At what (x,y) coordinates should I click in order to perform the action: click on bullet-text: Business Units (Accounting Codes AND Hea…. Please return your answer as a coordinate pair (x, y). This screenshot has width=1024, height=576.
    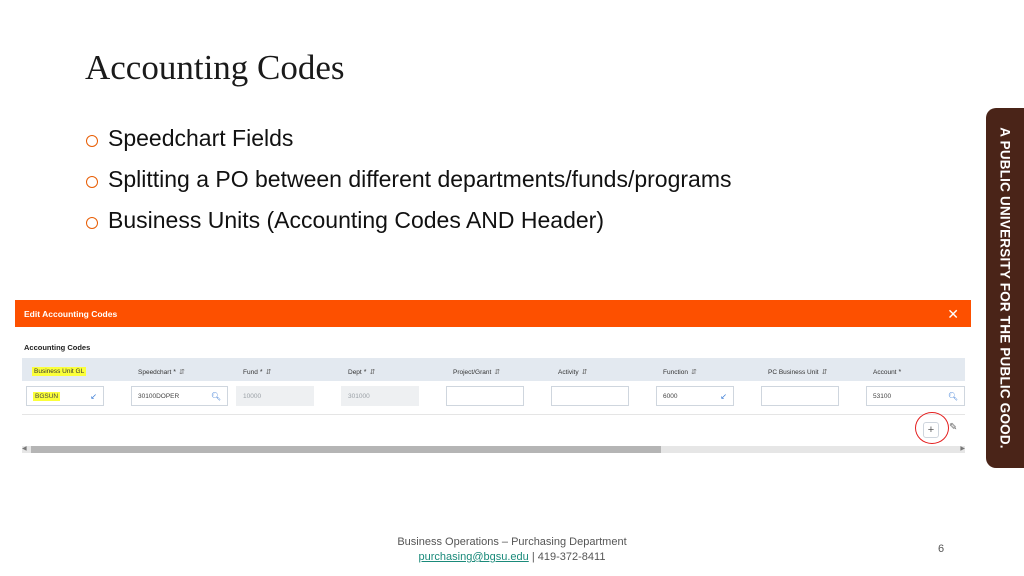
    Looking at the image, I should click on (356, 220).